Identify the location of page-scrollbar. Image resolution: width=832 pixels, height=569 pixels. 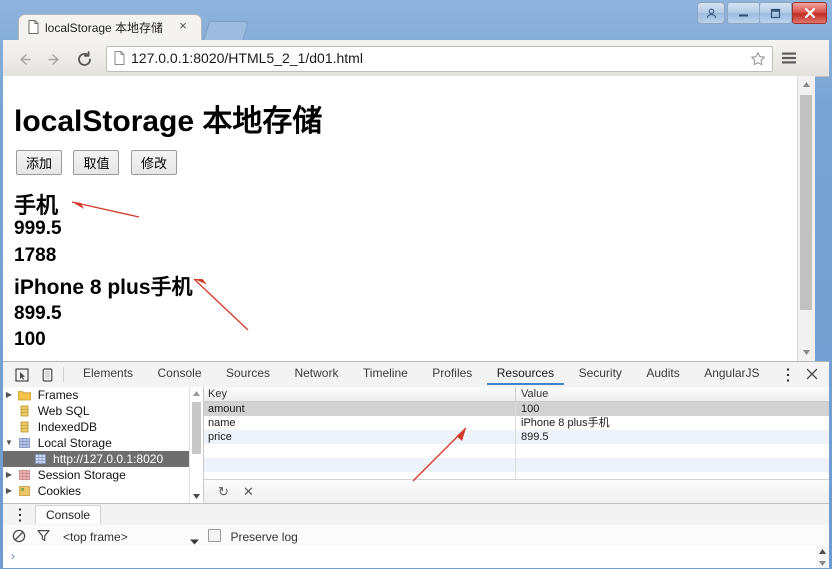
(806, 218).